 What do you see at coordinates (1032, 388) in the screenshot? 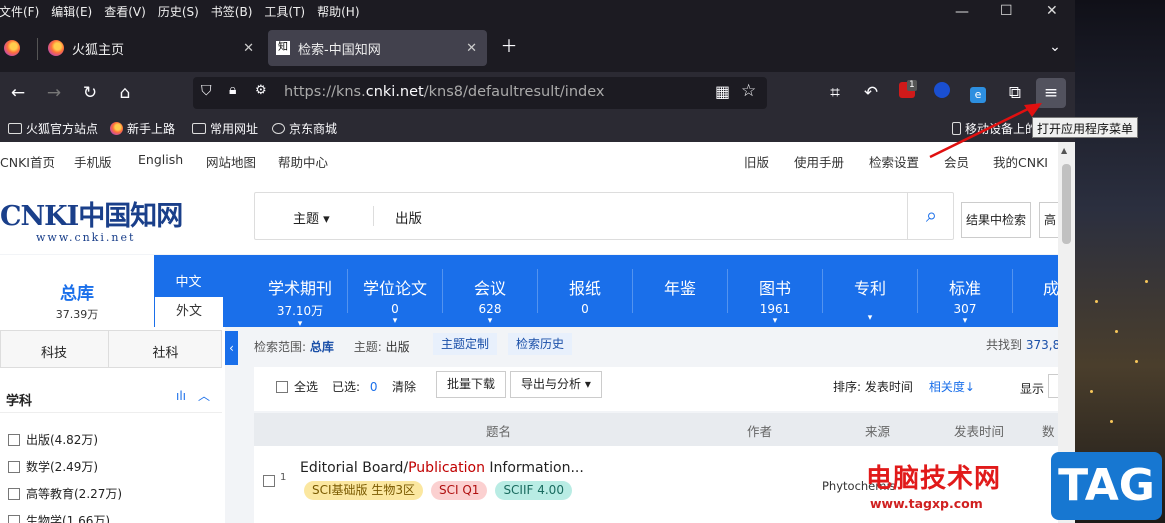
I see `display-count-label: 显示` at bounding box center [1032, 388].